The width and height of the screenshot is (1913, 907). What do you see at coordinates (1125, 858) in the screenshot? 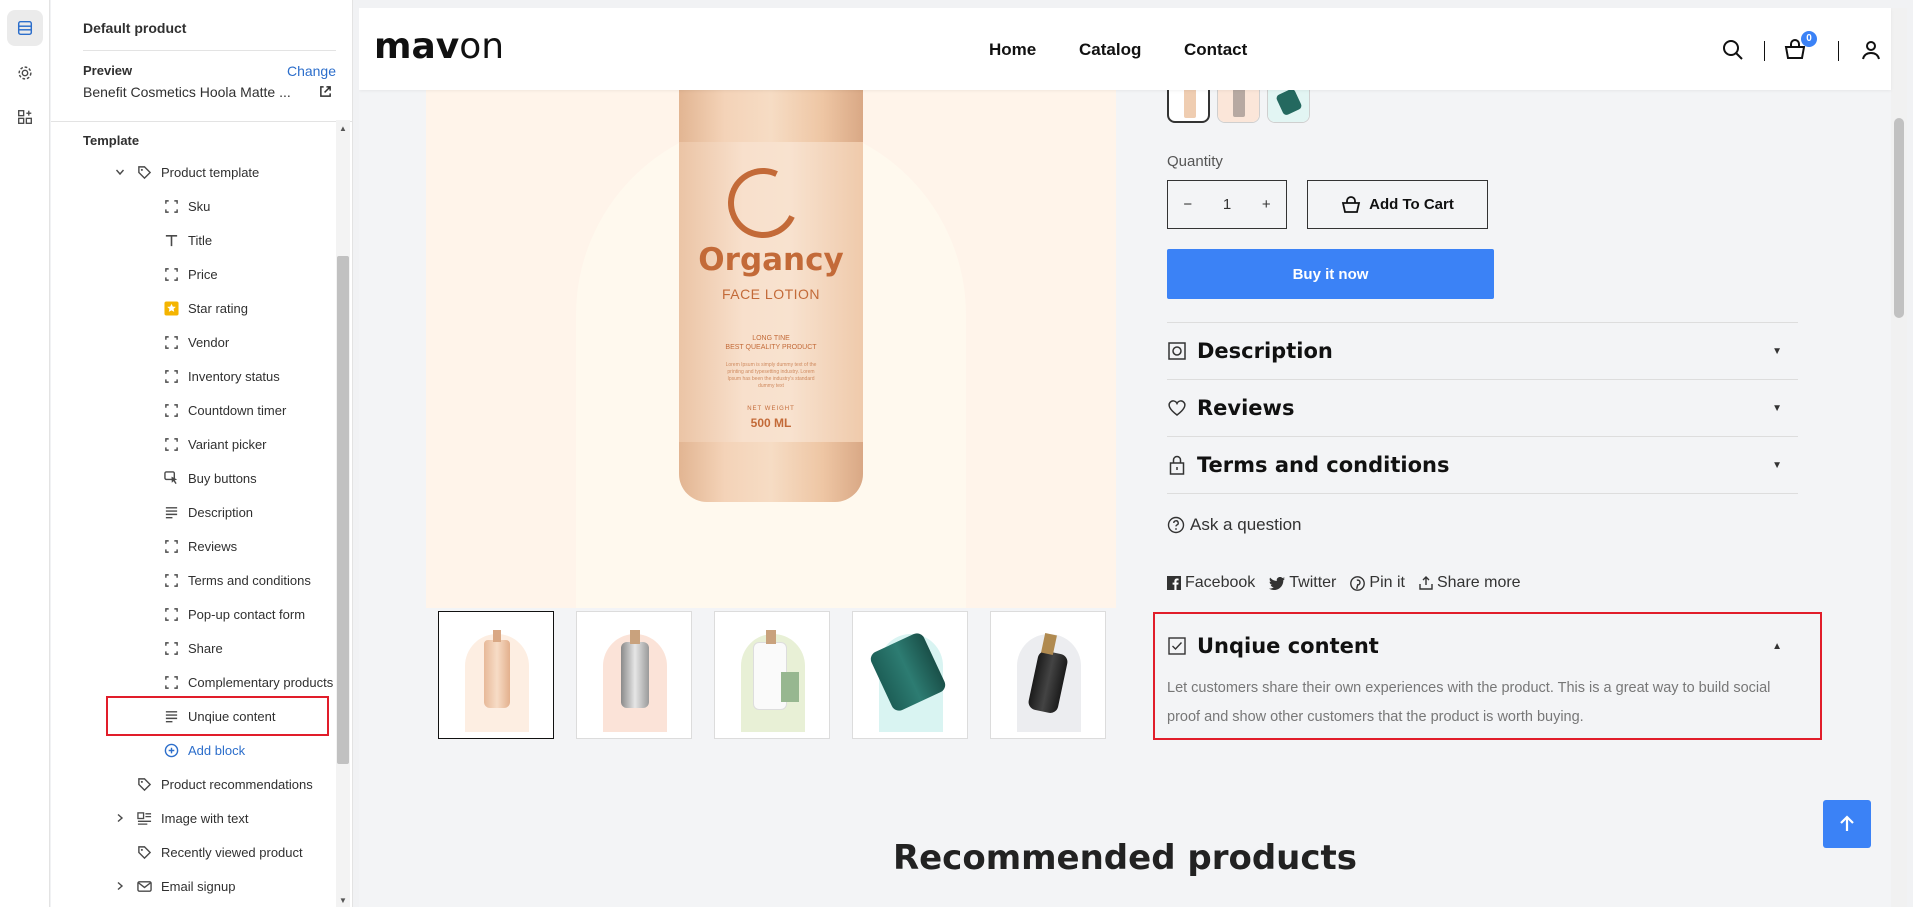
I see `recommended-products-heading: Recommended products` at bounding box center [1125, 858].